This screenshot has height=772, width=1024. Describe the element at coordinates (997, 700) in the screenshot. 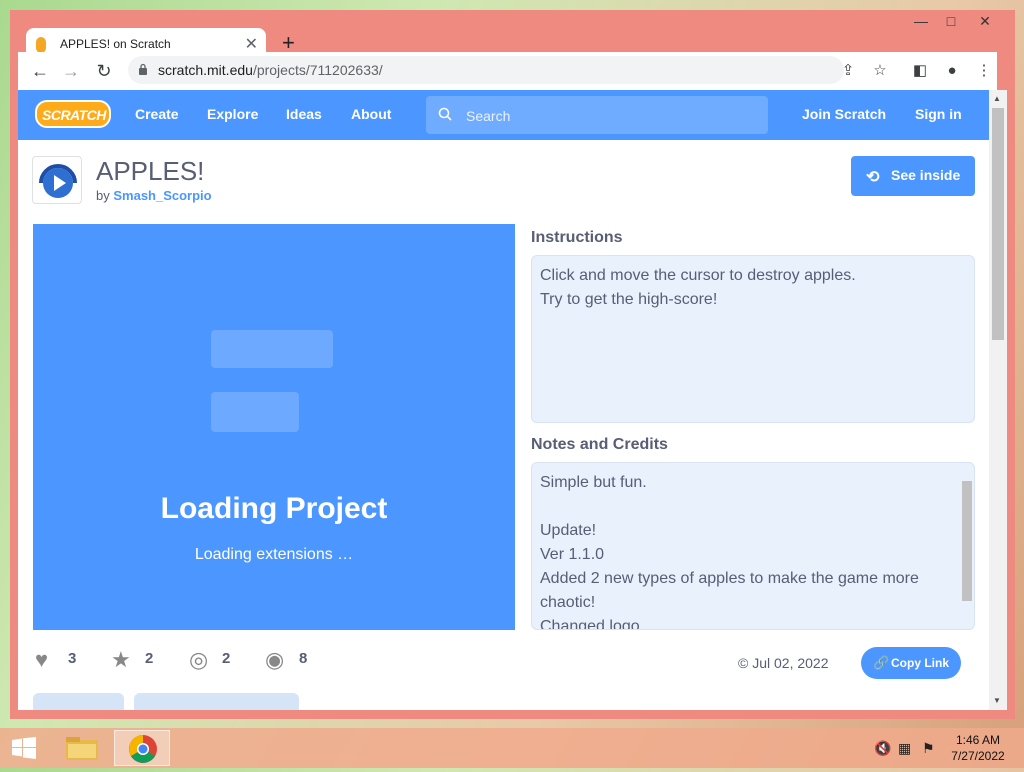

I see `scroll-down-icon: ▼` at that location.